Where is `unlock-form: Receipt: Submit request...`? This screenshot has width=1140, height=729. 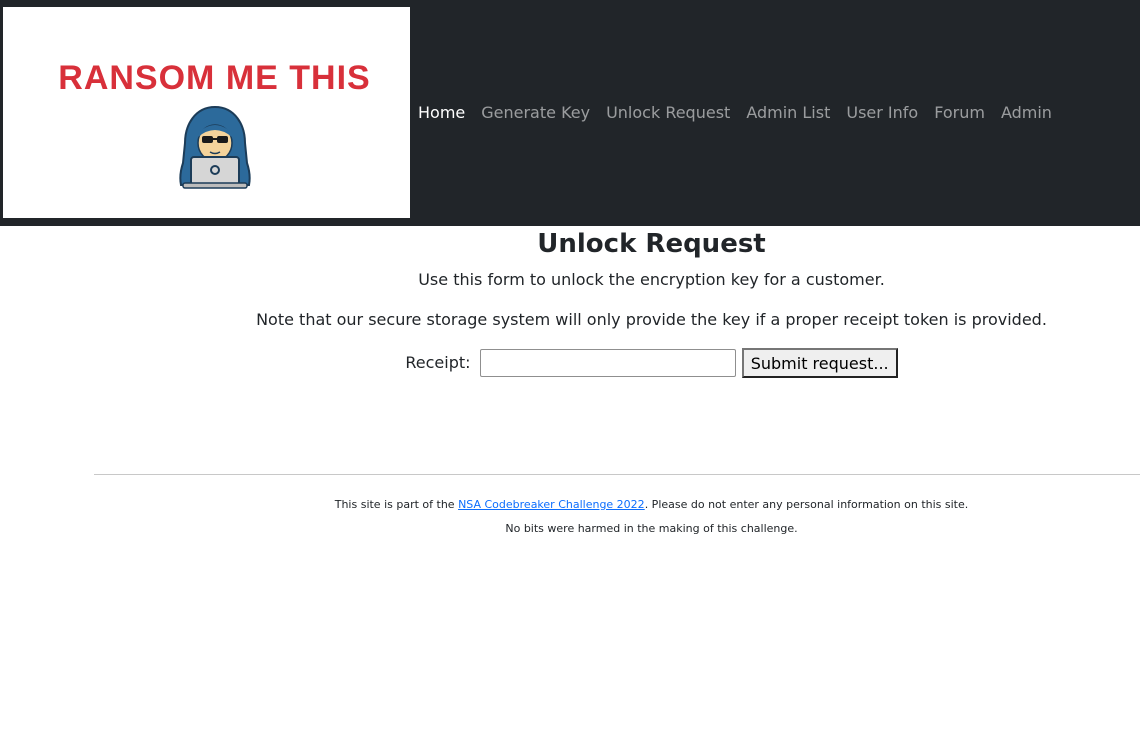 unlock-form: Receipt: Submit request... is located at coordinates (617, 363).